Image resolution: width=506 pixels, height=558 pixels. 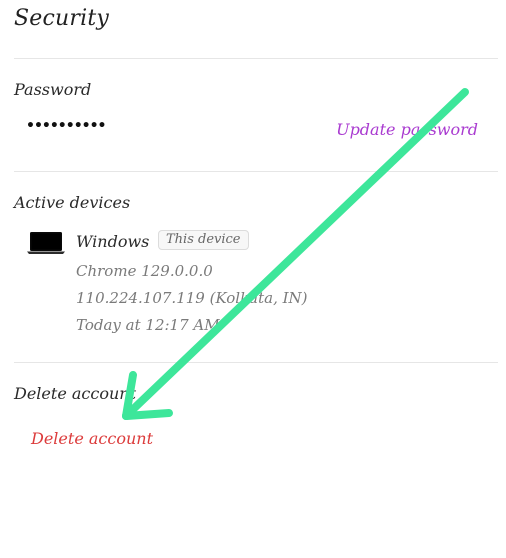 I want to click on update-password-link: Update password, so click(x=407, y=129).